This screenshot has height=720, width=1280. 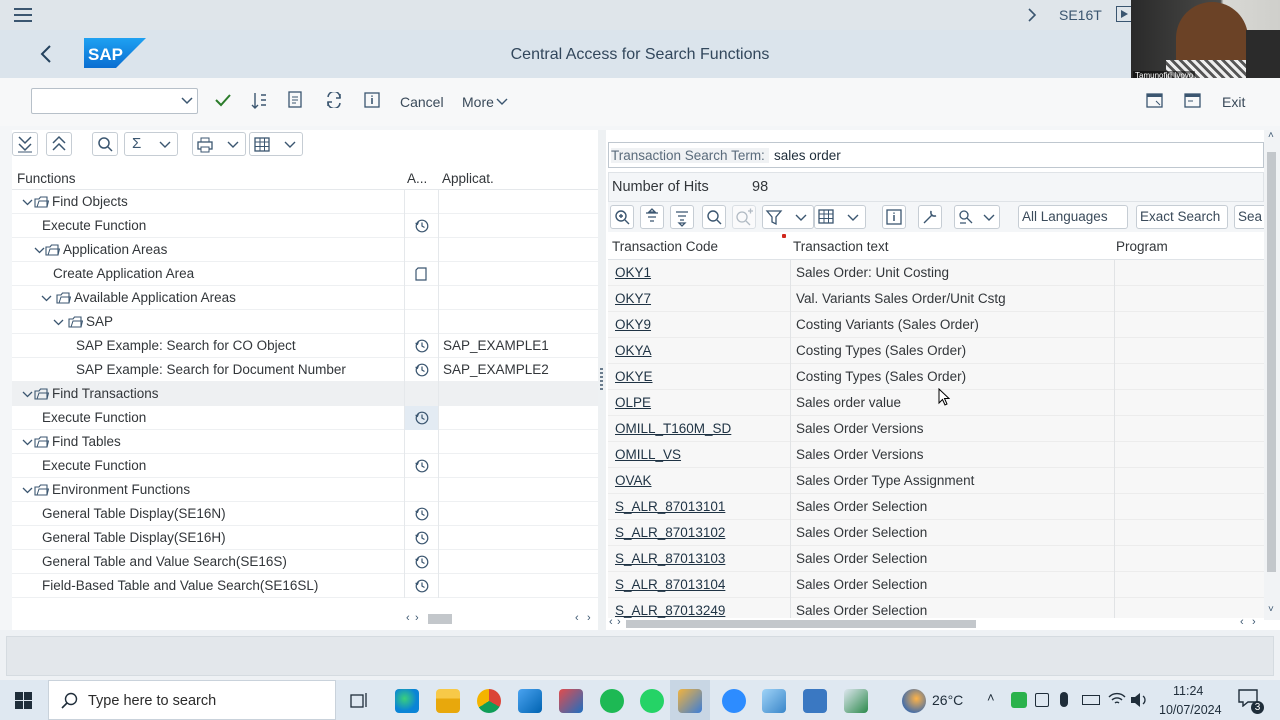 I want to click on find-button, so click(x=105, y=144).